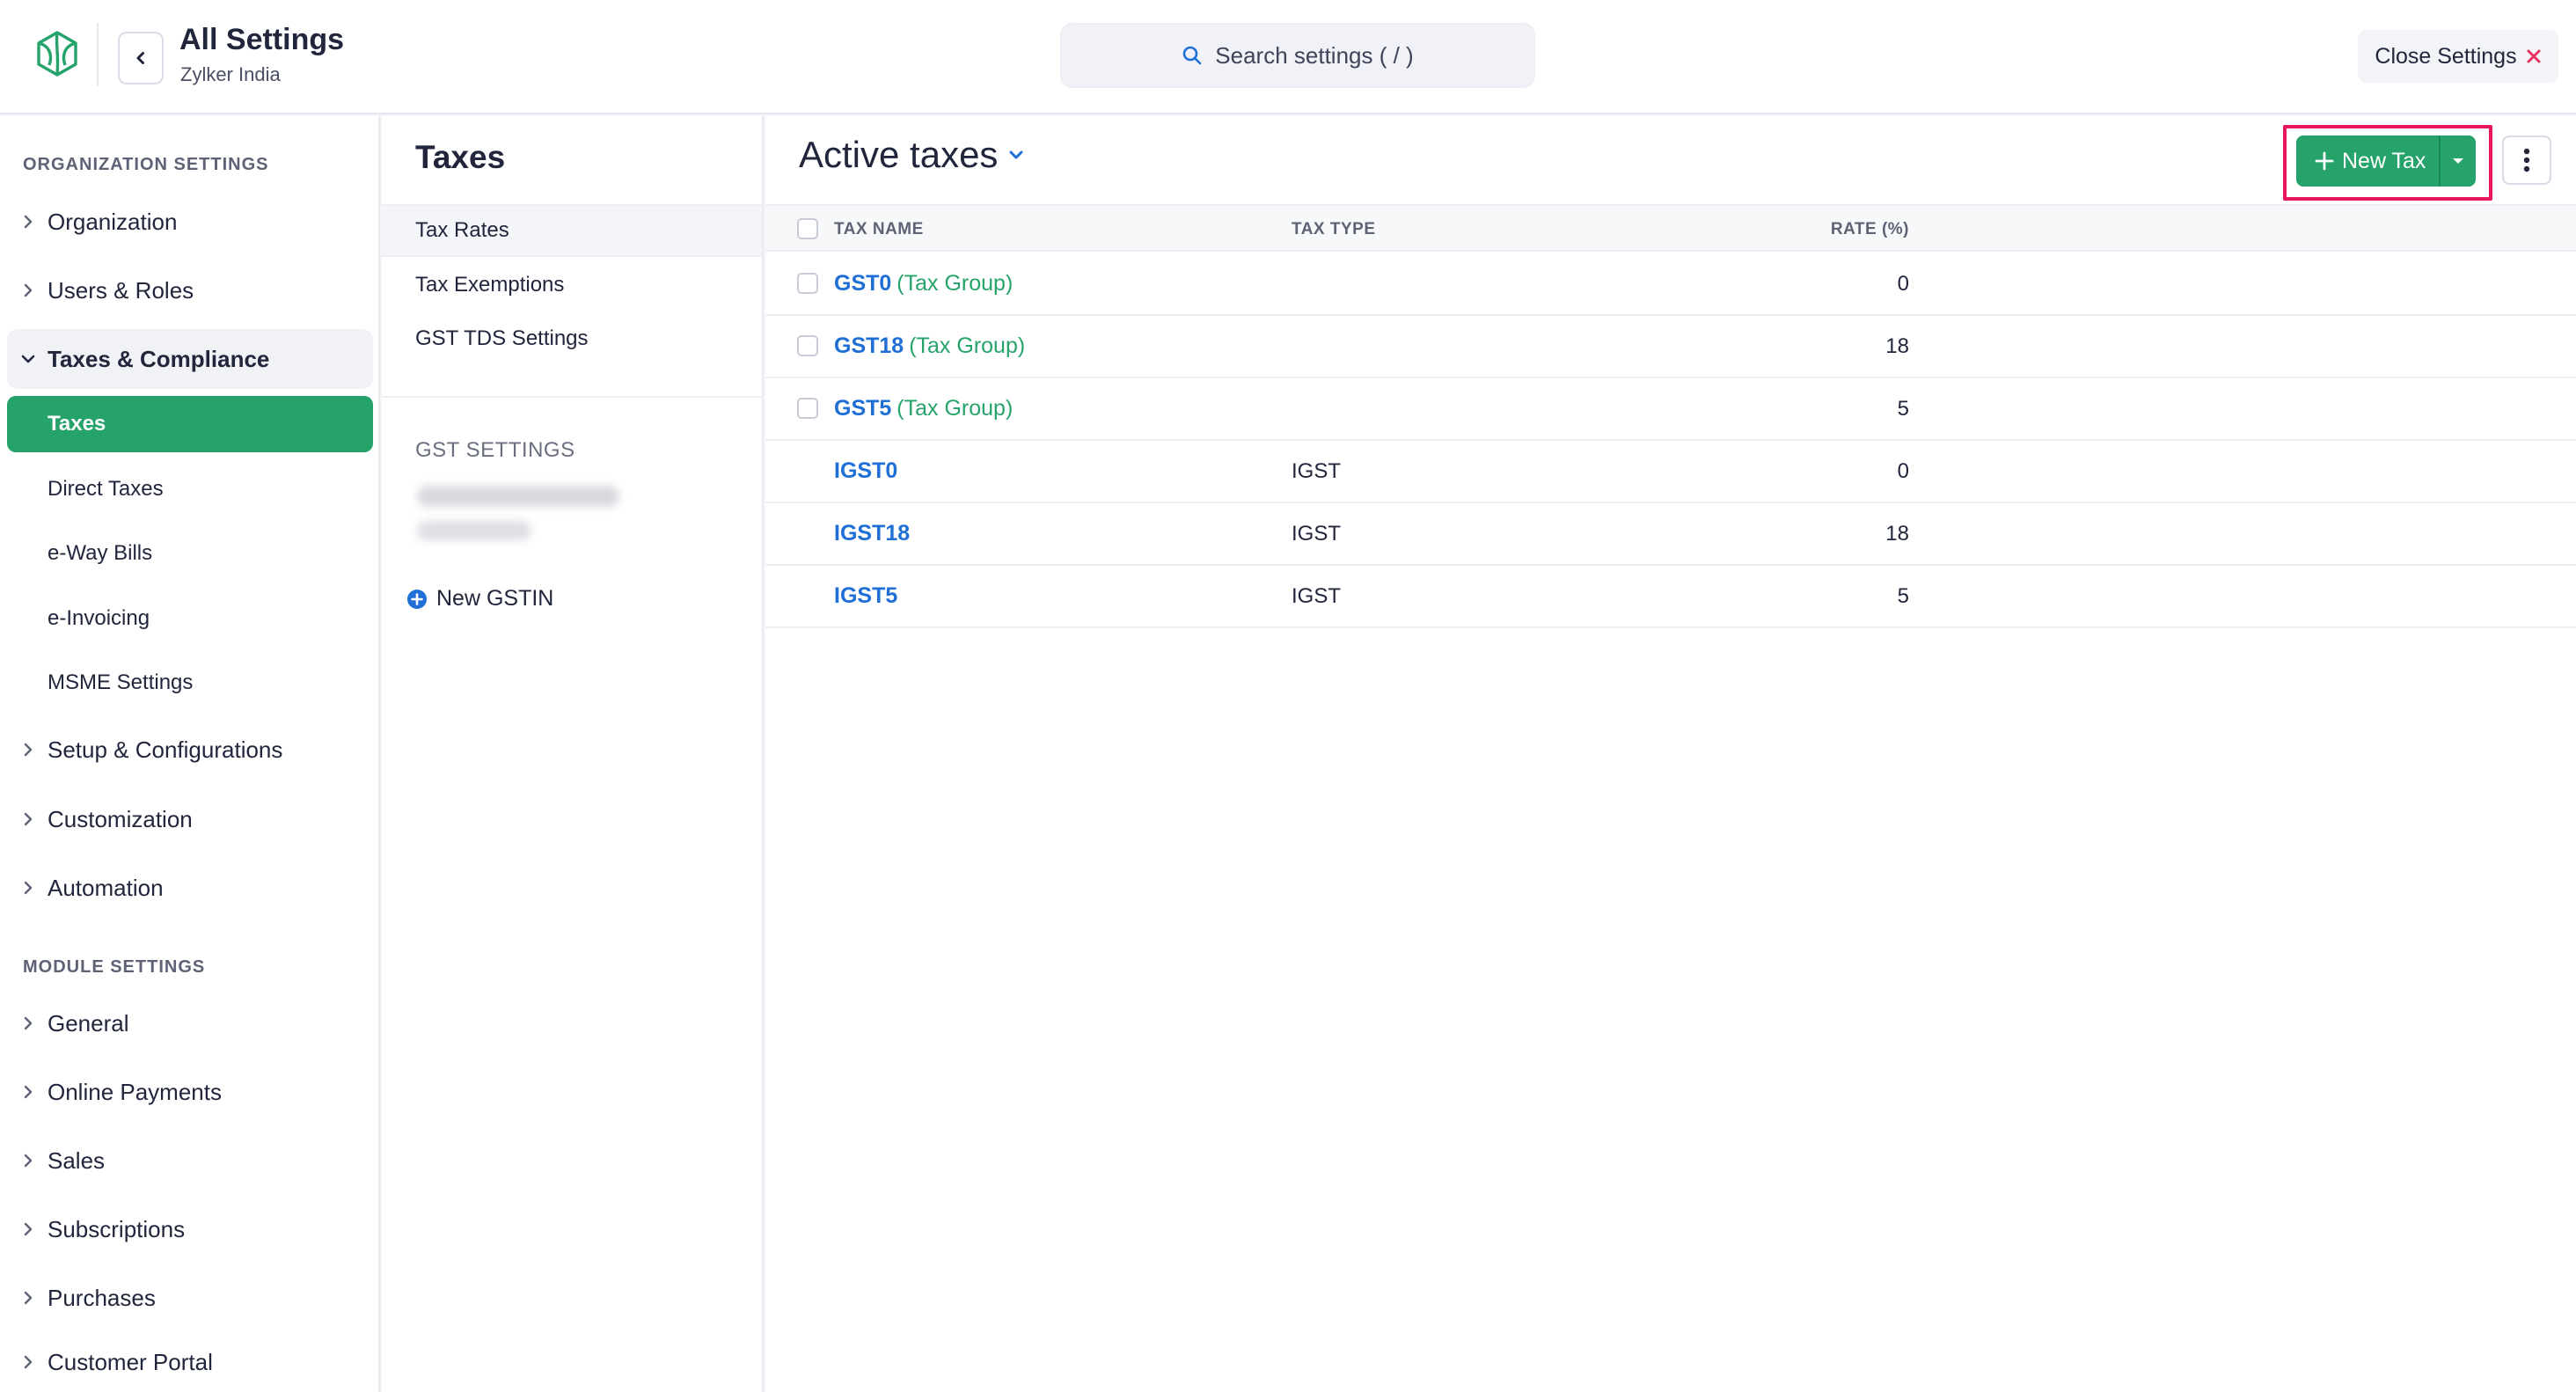 This screenshot has width=2576, height=1392. Describe the element at coordinates (190, 553) in the screenshot. I see `sidebar-subitem-eway-bills: e-Way Bills` at that location.